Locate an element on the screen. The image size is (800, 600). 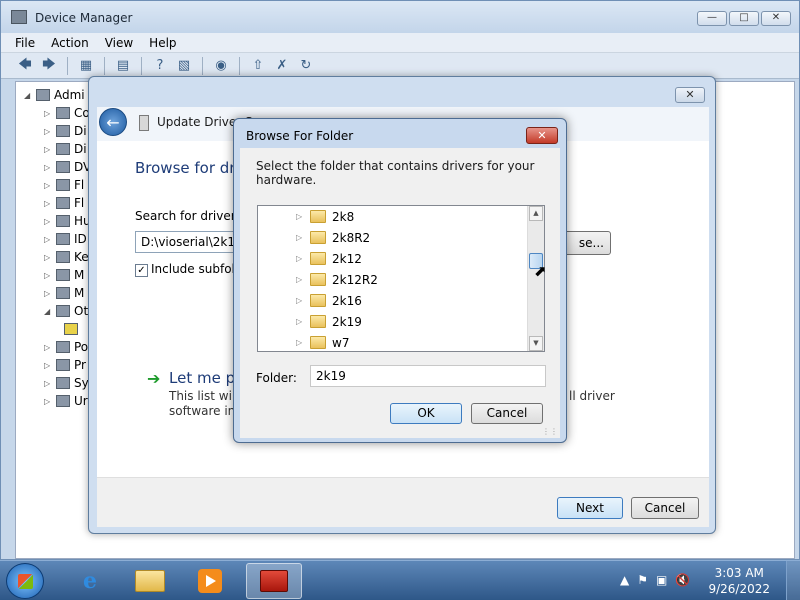
menu-view: View is located at coordinates (119, 43).